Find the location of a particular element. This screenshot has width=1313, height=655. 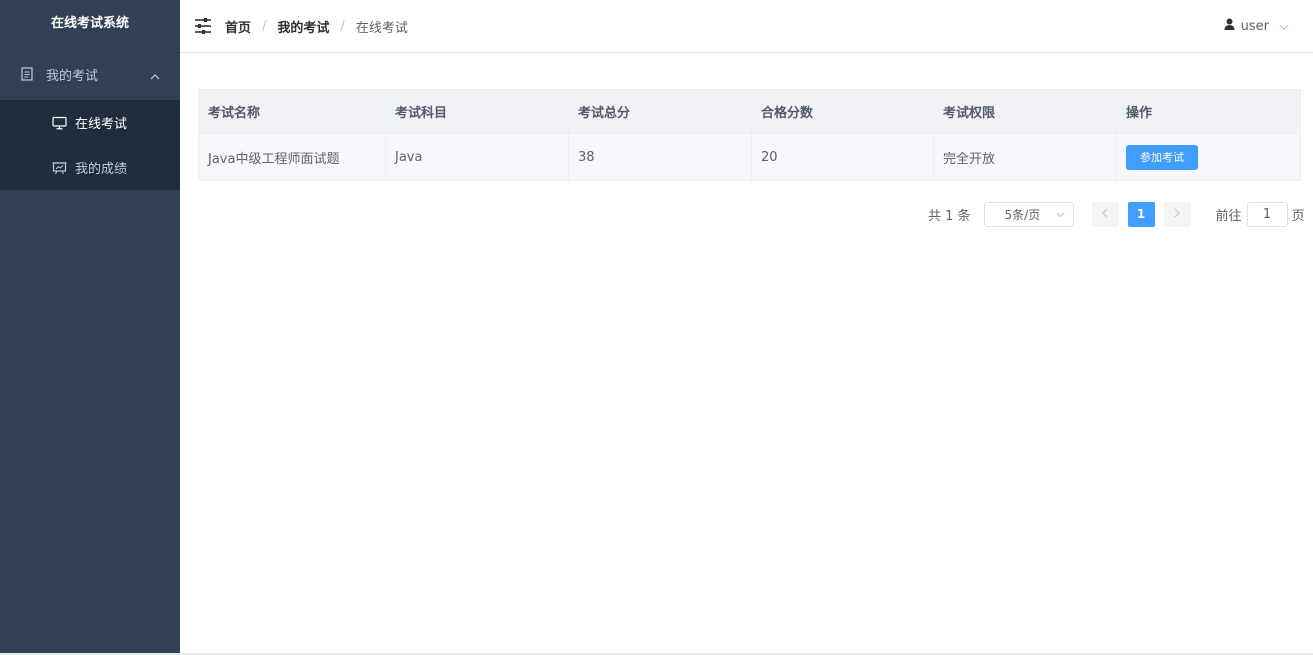

table-header-row: 考试名称 考试科目 考试总分 合格分数 考试权限 操作 is located at coordinates (749, 111).